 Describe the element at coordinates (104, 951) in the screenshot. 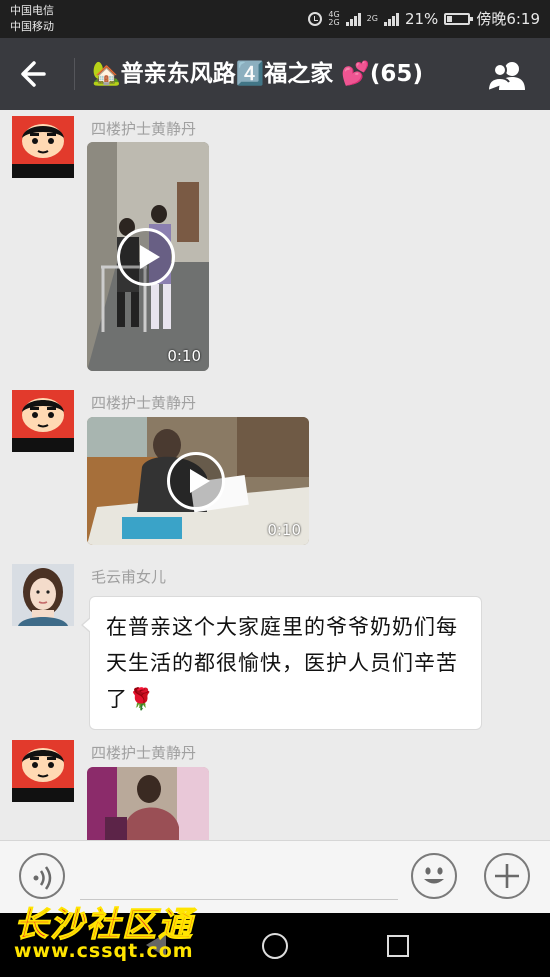

I see `watermark-url: www.cssqt.com` at that location.